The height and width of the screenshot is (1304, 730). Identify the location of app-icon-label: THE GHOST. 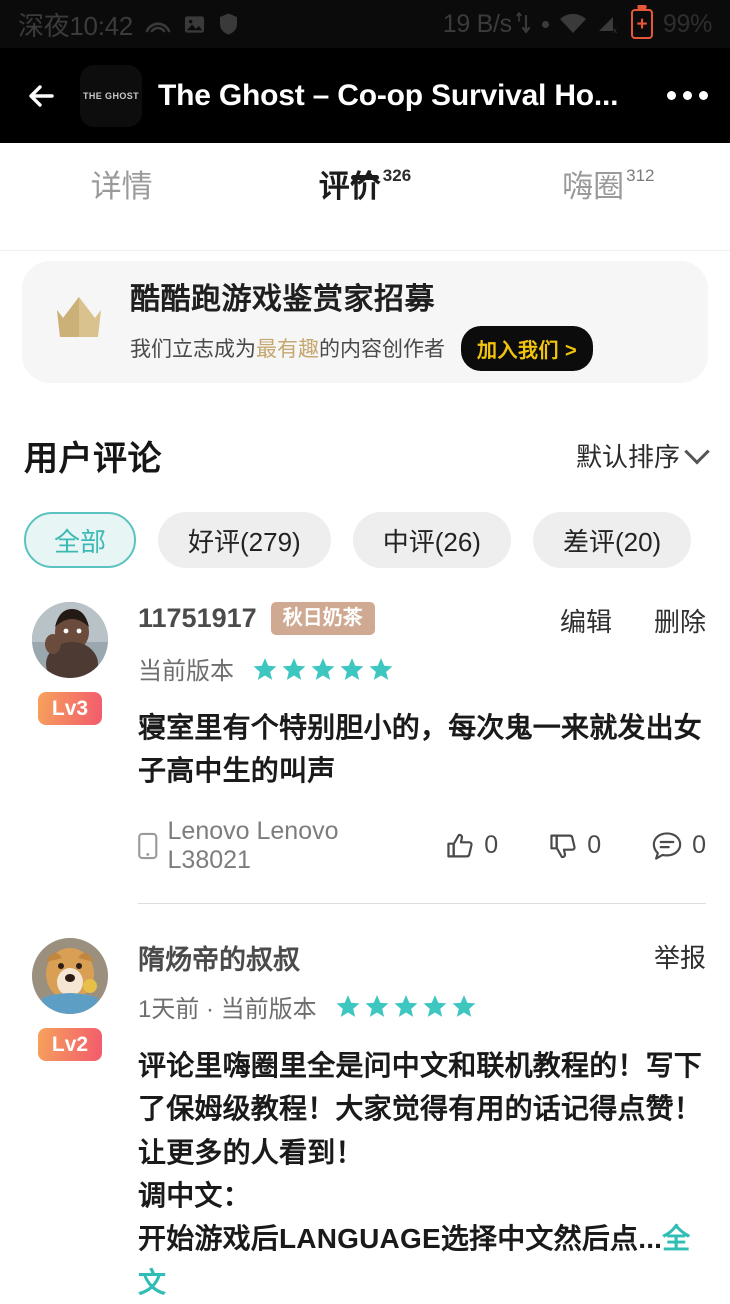
(111, 95).